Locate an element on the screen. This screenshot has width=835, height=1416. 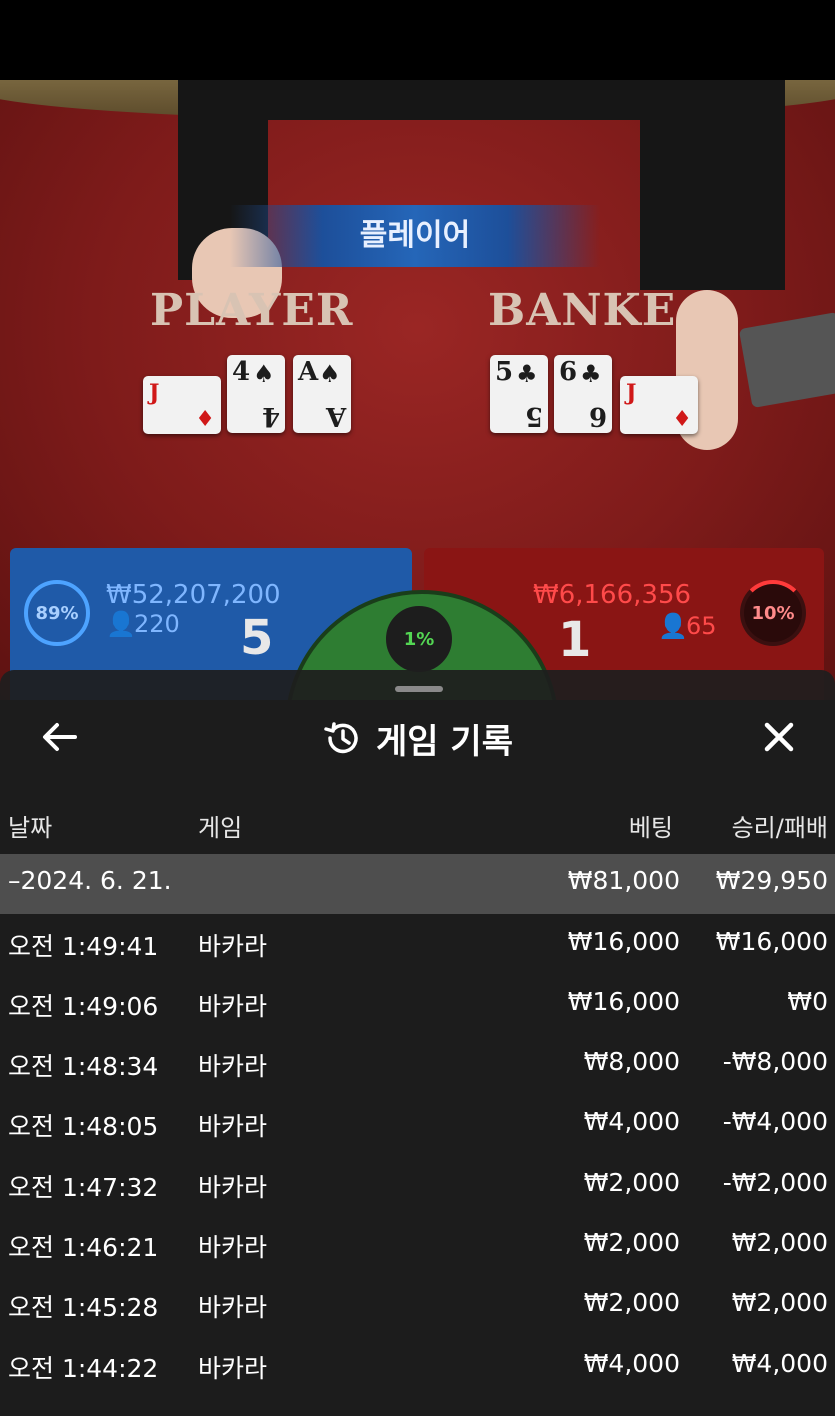
dealer-right-arm is located at coordinates (712, 185).